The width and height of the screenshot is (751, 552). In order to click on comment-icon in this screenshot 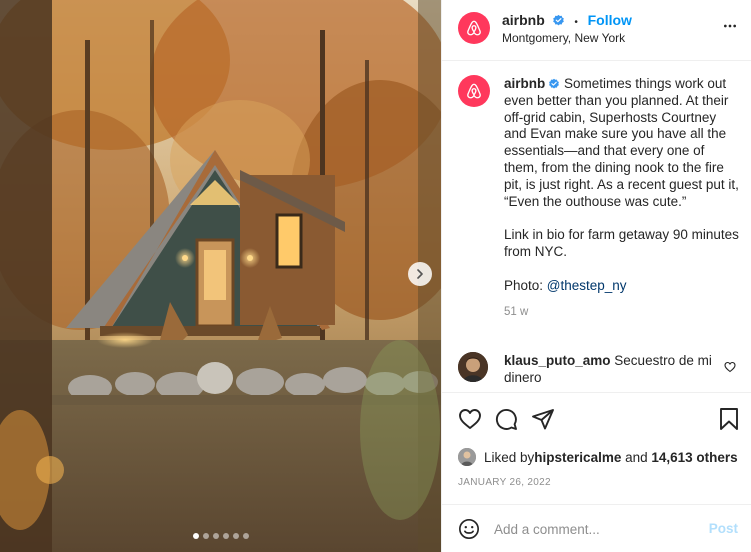, I will do `click(506, 419)`.